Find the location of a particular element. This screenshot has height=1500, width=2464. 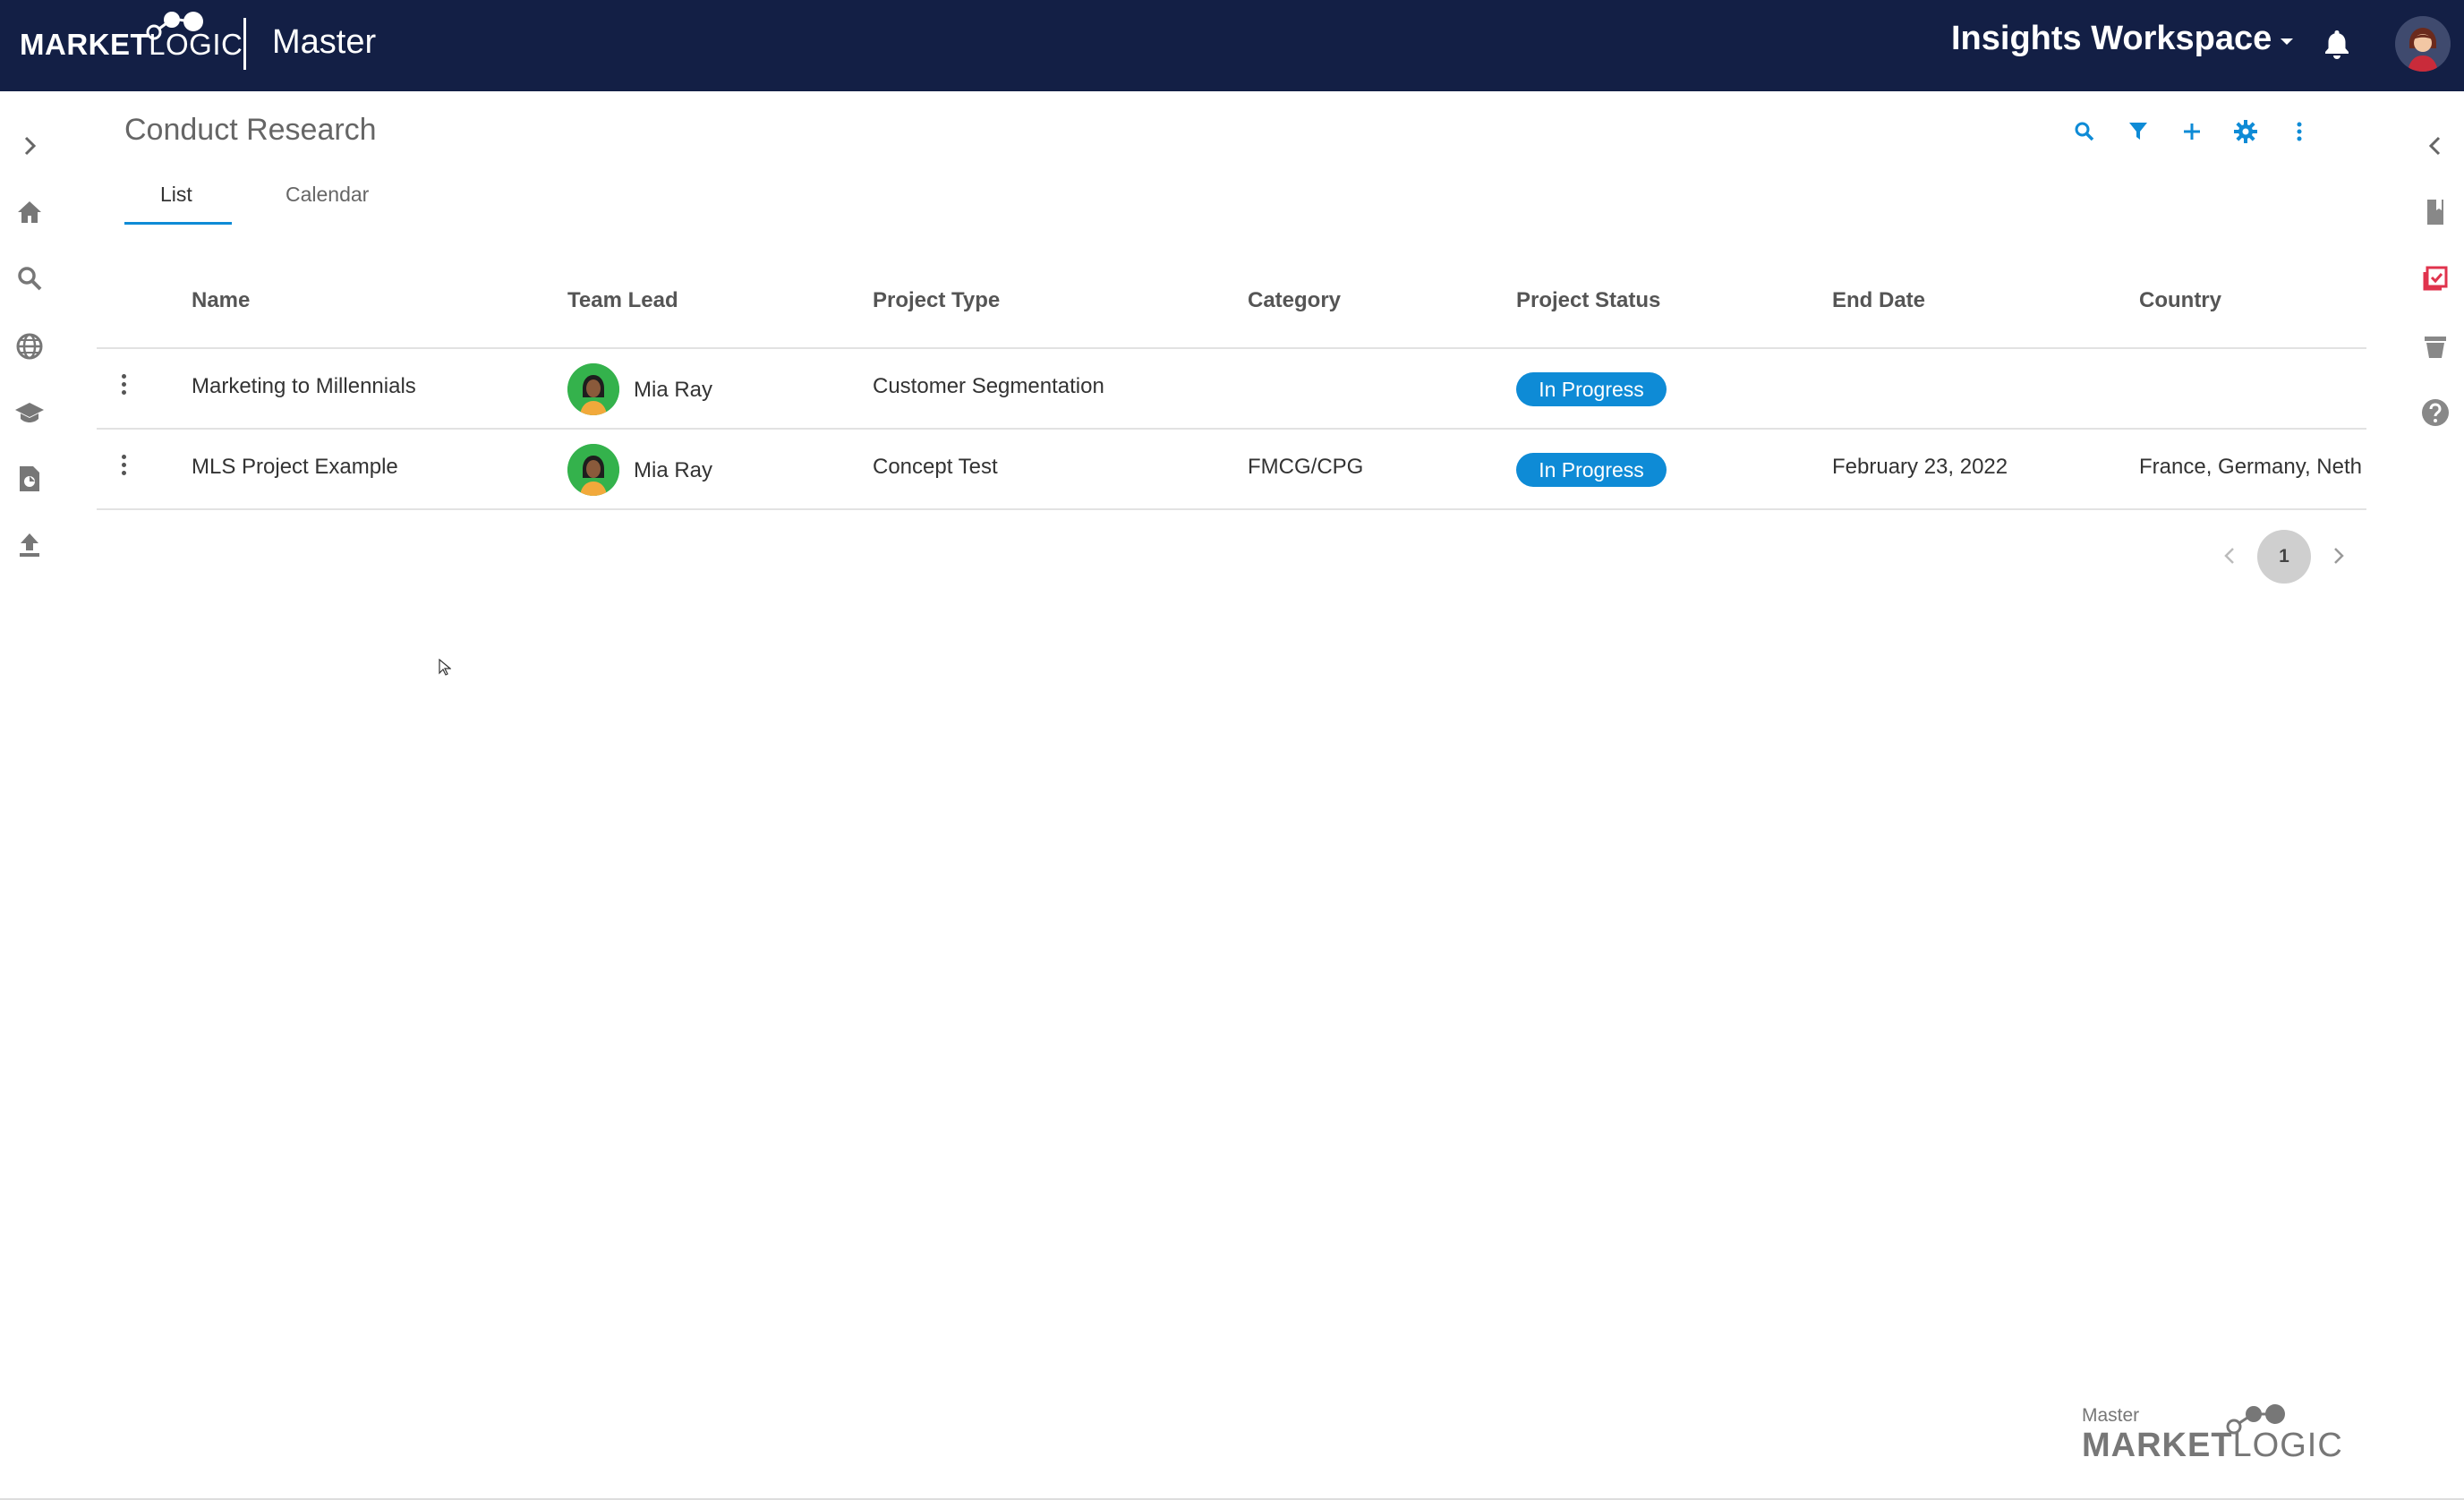

column-header-team-lead: Team Lead is located at coordinates (622, 300).